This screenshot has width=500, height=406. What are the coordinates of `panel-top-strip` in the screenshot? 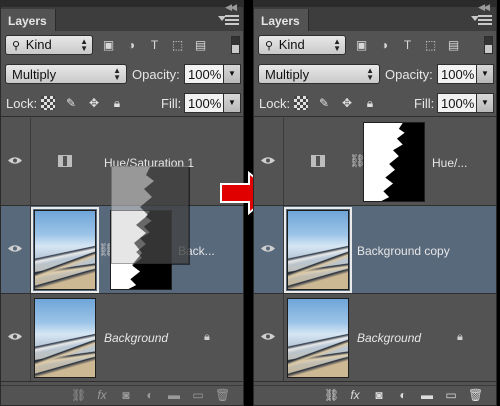 It's located at (375, 4).